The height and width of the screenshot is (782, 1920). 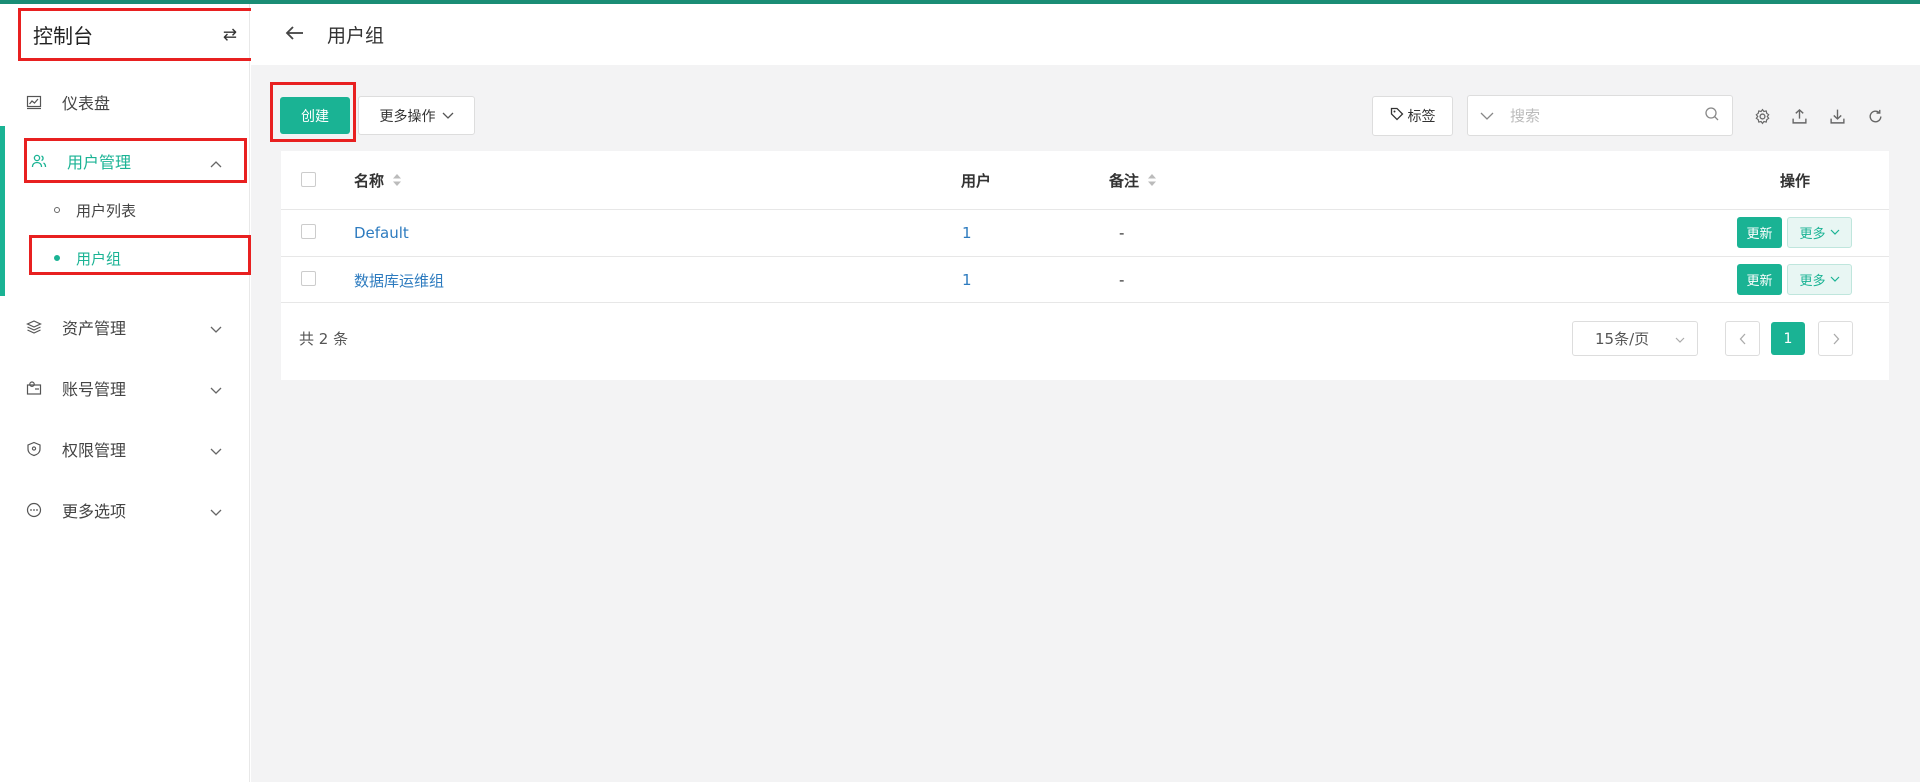 I want to click on tags-label: 标签, so click(x=1421, y=117).